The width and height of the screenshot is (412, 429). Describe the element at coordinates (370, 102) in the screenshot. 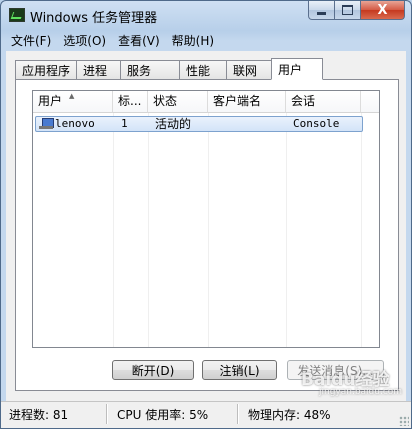

I see `column-filler` at that location.